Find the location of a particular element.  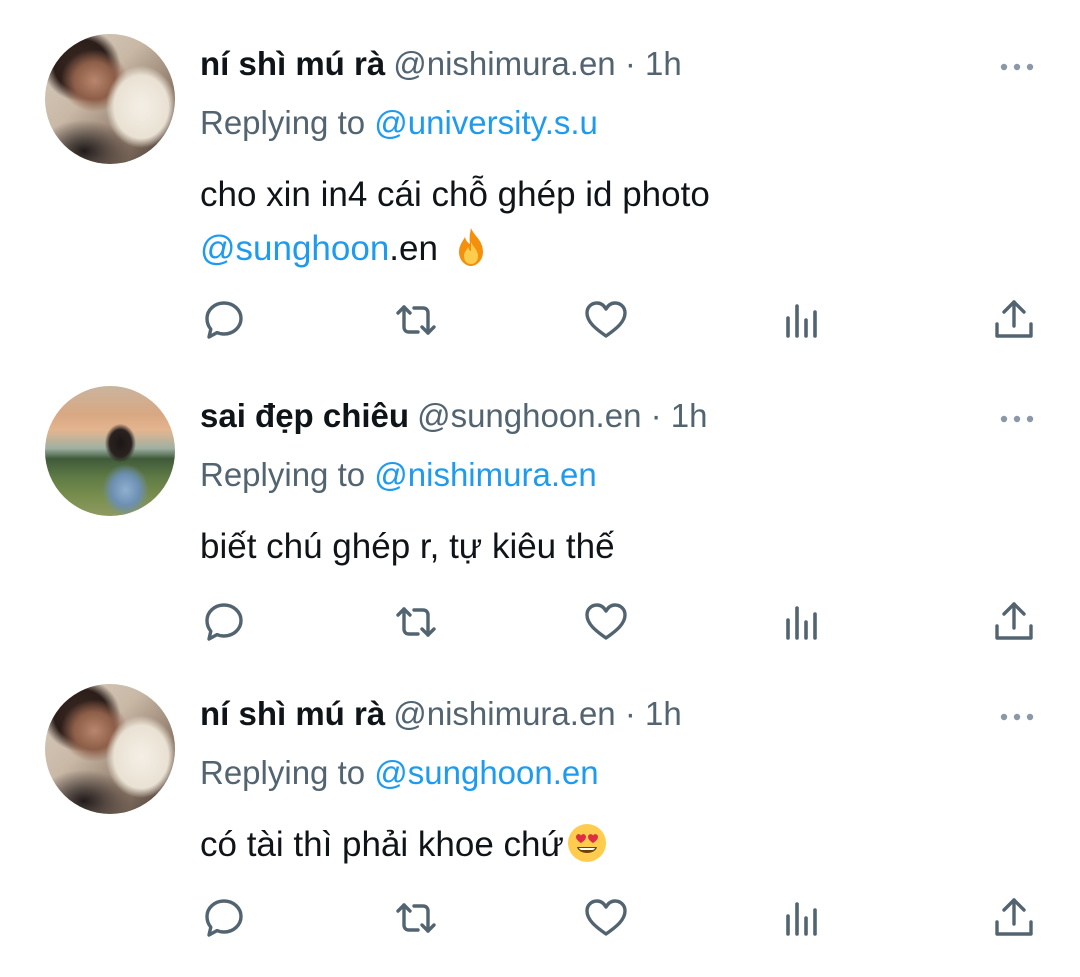

replying-to-mention: @university.s.u is located at coordinates (486, 122).